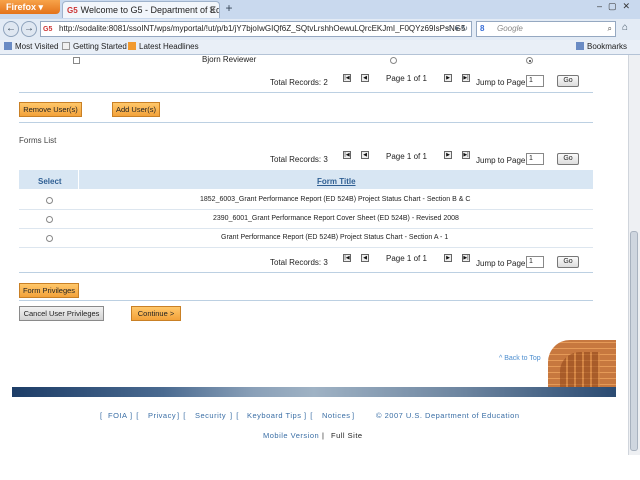  I want to click on column-divider, so click(78, 179).